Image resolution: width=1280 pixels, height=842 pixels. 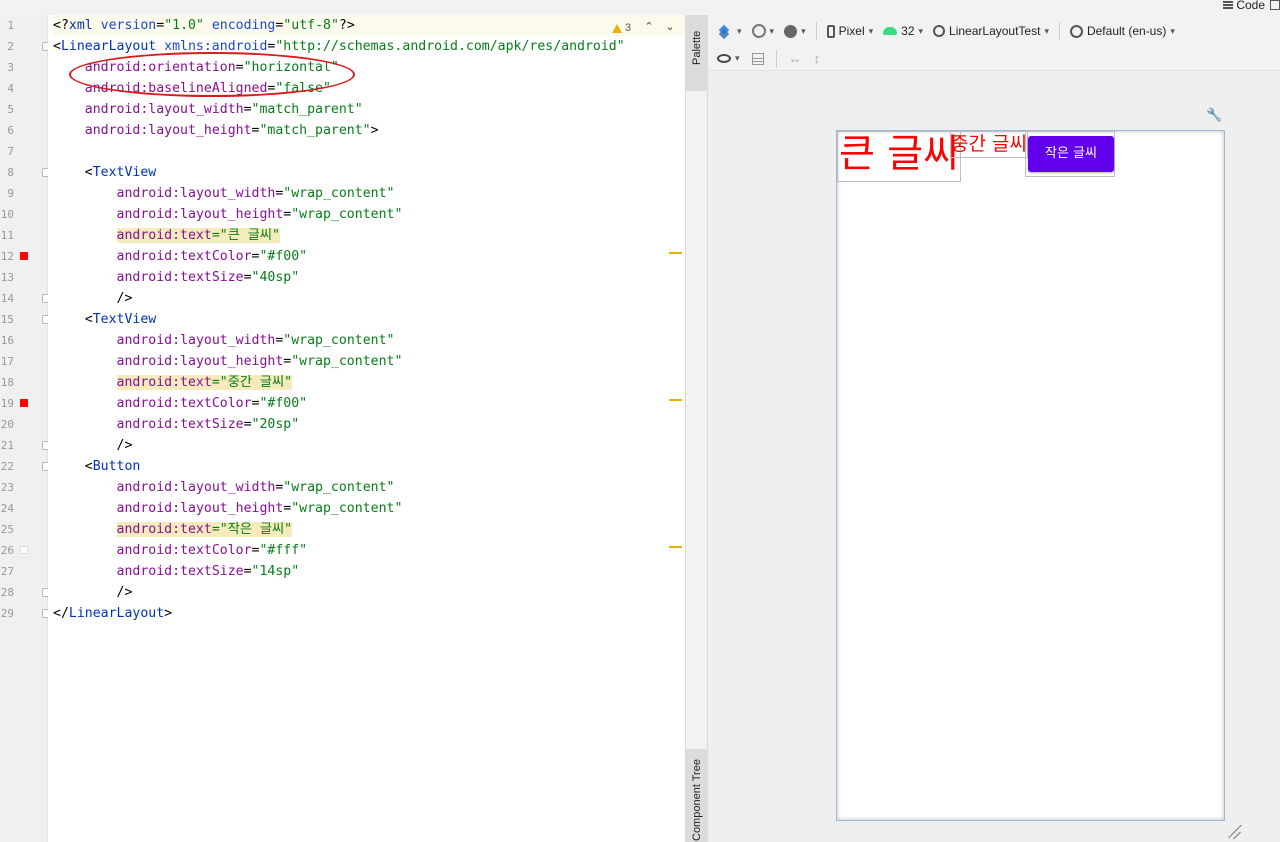 I want to click on night-mode-button: ▾, so click(x=795, y=31).